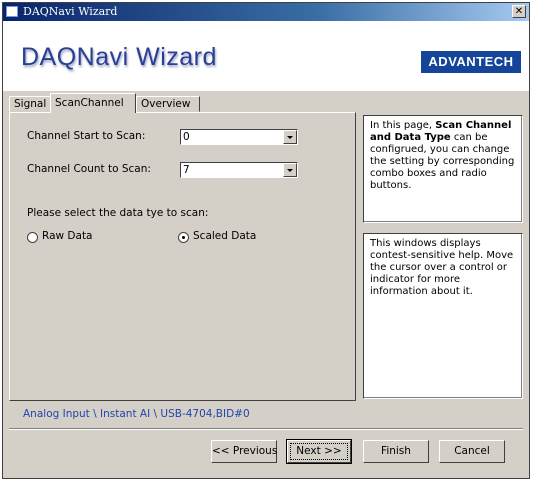 This screenshot has width=536, height=485. What do you see at coordinates (70, 11) in the screenshot?
I see `window-title: DAQNavi Wizard` at bounding box center [70, 11].